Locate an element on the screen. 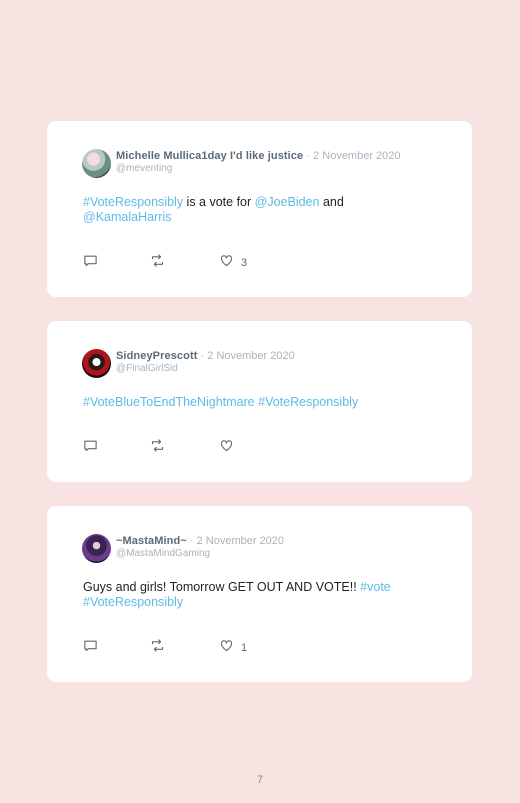 Image resolution: width=520 pixels, height=803 pixels. author-handle: @MastaMindGaming is located at coordinates (284, 554).